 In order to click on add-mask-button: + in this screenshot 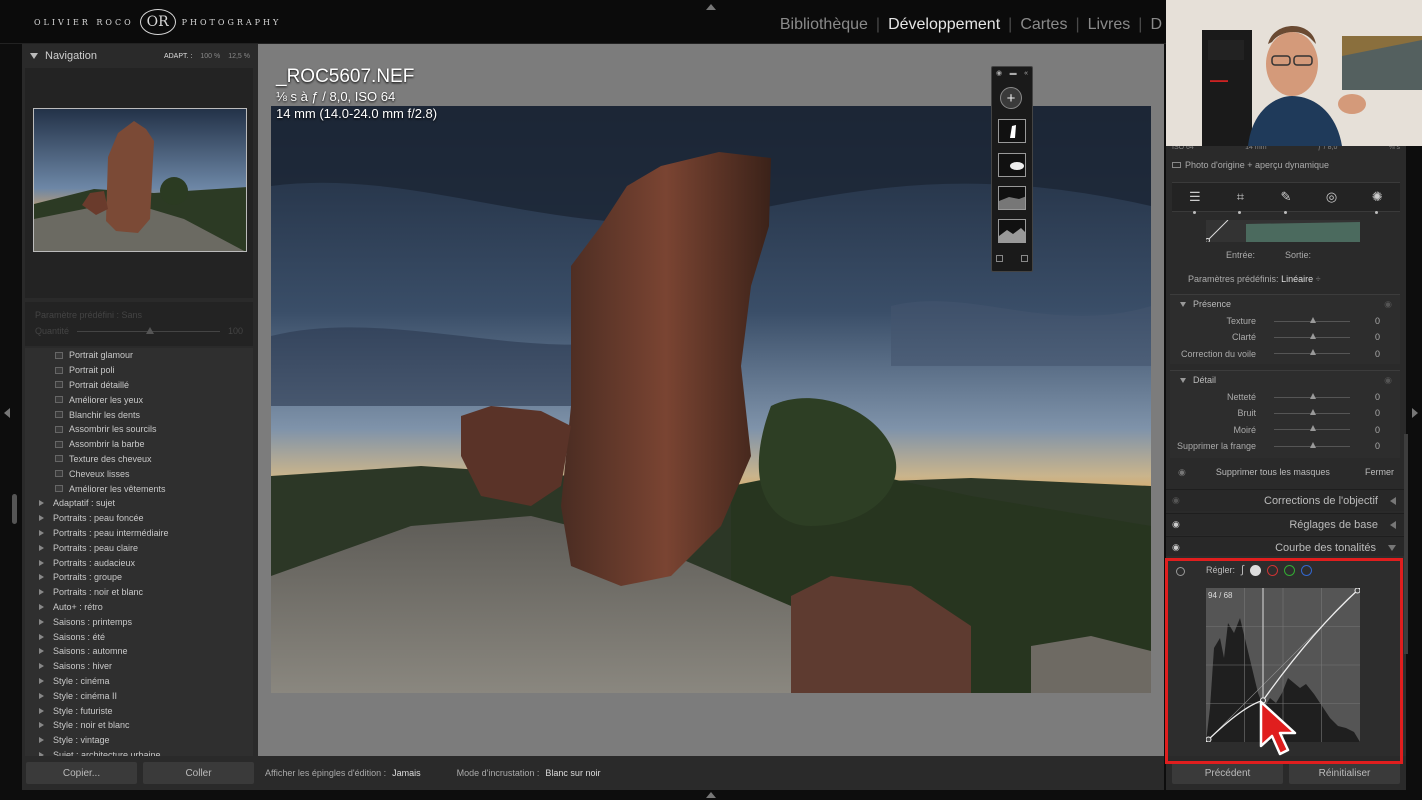, I will do `click(1011, 98)`.